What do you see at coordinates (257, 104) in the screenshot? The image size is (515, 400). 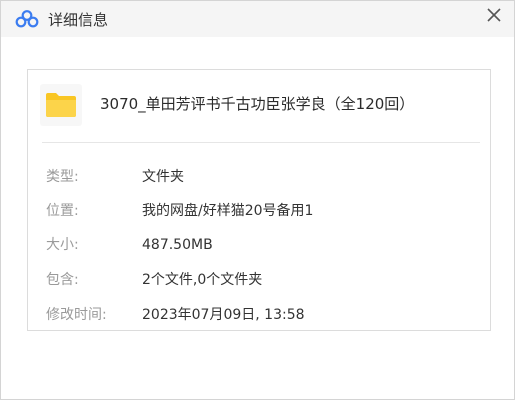 I see `file-name: 3070_单田芳评书千古功臣张学良（全120回）` at bounding box center [257, 104].